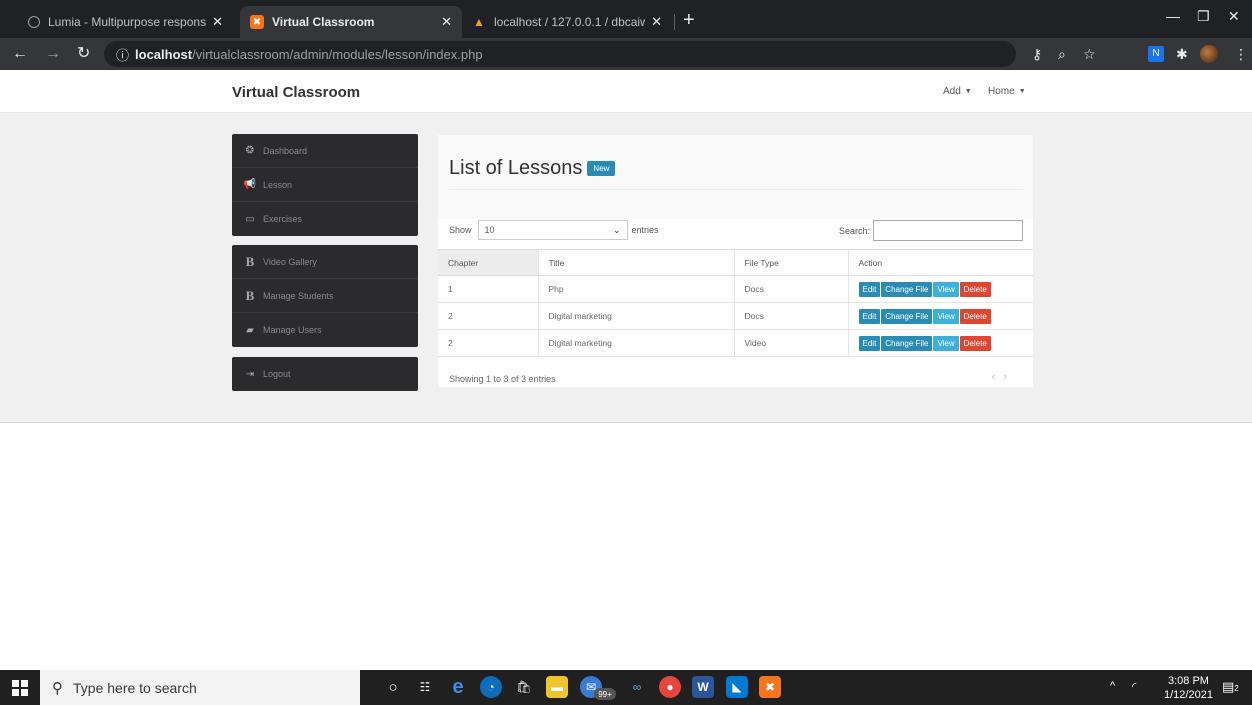 Image resolution: width=1252 pixels, height=705 pixels. Describe the element at coordinates (636, 262) in the screenshot. I see `column-header-title: Title` at that location.